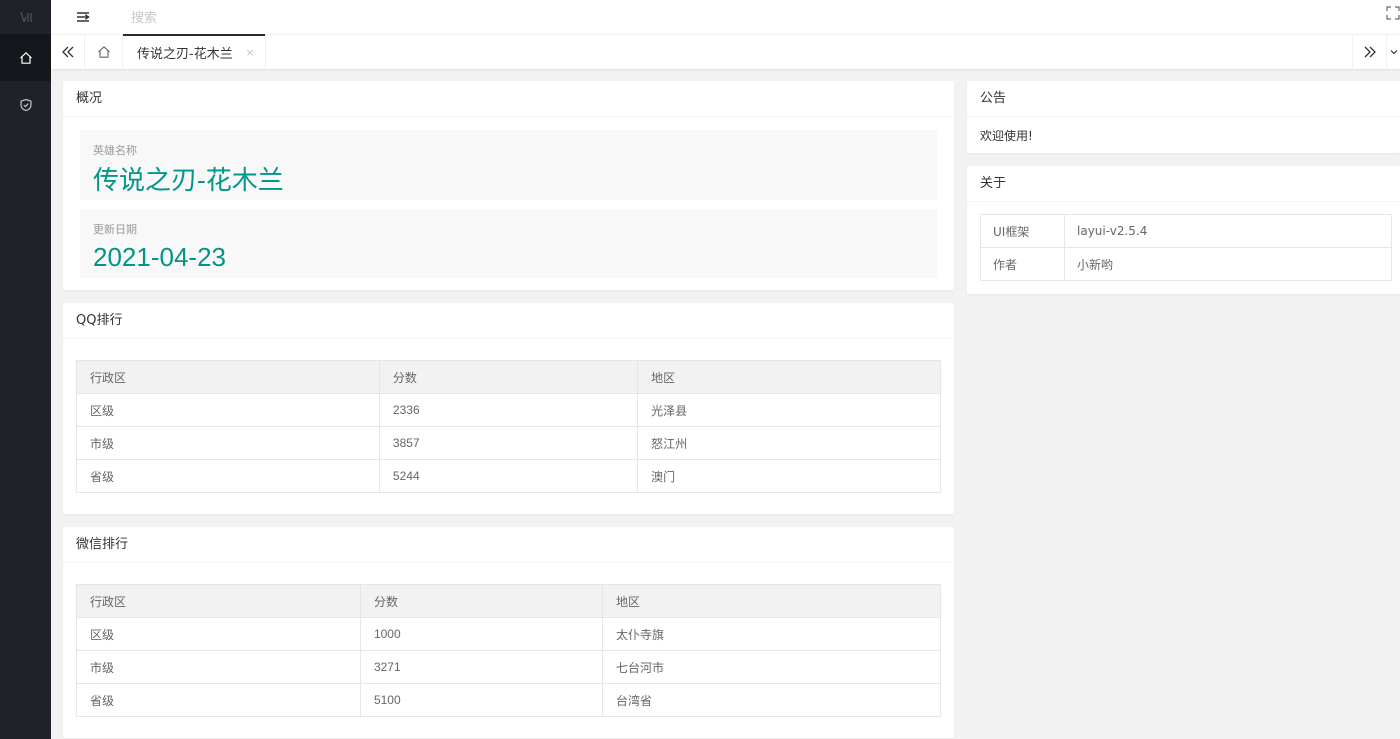 This screenshot has width=1400, height=739. I want to click on table-cell: 光泽县, so click(789, 410).